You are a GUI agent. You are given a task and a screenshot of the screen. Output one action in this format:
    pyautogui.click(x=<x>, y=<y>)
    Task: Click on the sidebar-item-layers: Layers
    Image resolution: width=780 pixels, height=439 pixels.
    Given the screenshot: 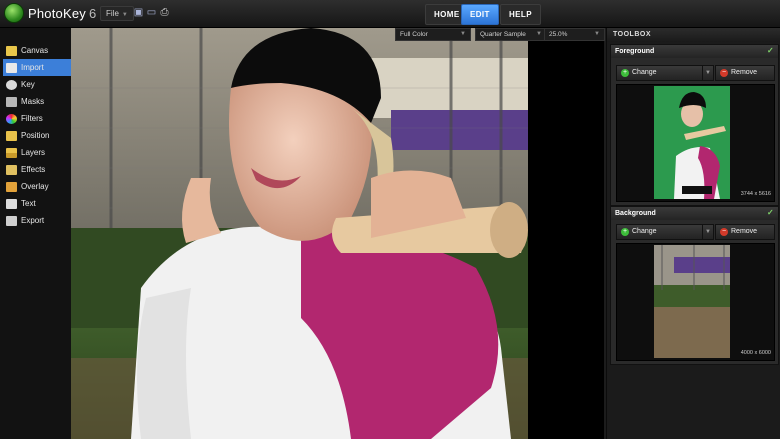 What is the action you would take?
    pyautogui.click(x=37, y=152)
    